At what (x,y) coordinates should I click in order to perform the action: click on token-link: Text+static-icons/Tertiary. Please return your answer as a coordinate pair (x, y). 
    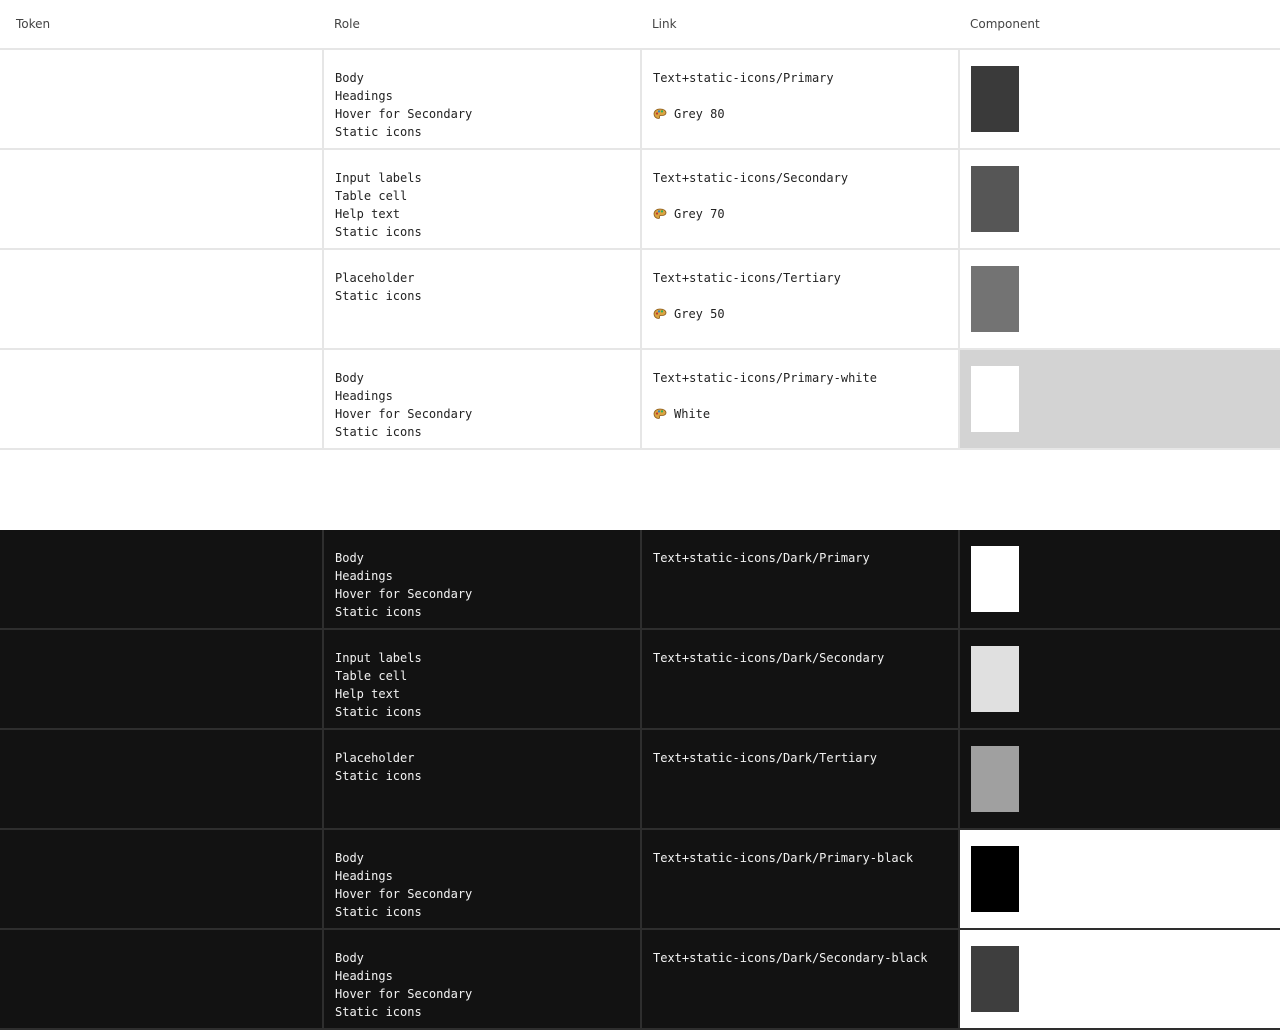
    Looking at the image, I should click on (805, 278).